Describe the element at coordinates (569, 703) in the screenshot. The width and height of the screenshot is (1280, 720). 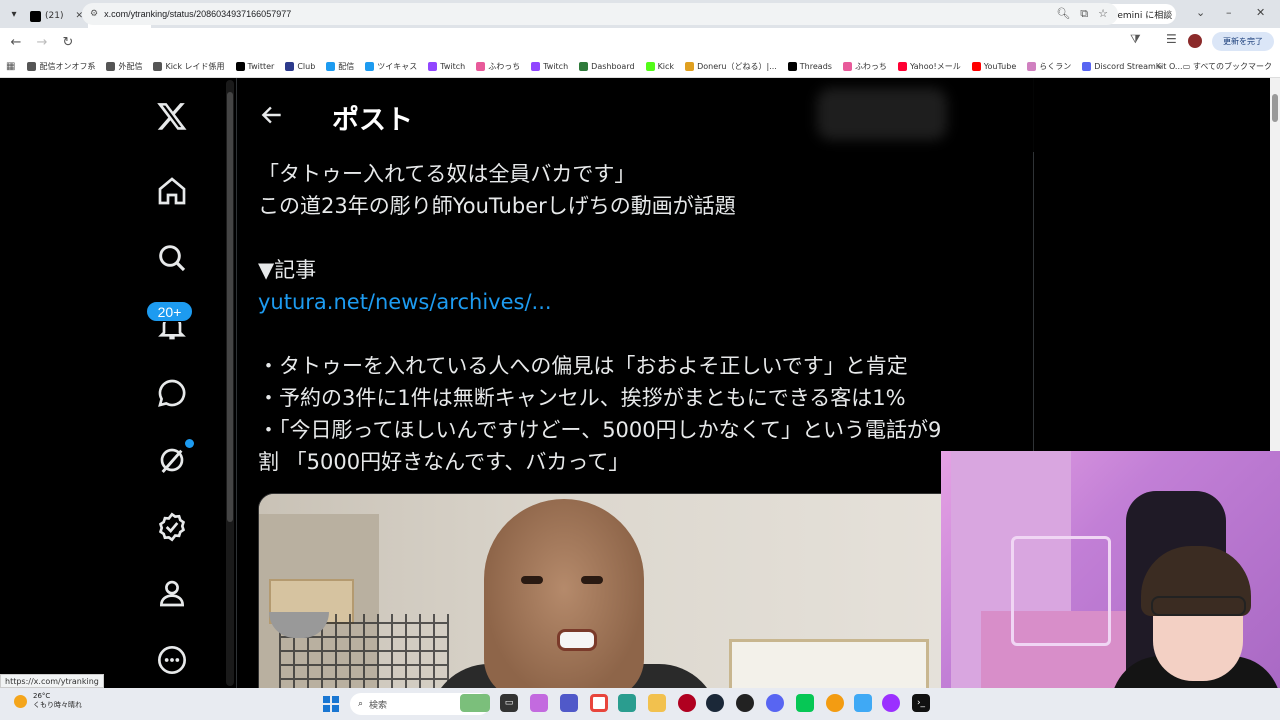
I see `teams-icon` at that location.